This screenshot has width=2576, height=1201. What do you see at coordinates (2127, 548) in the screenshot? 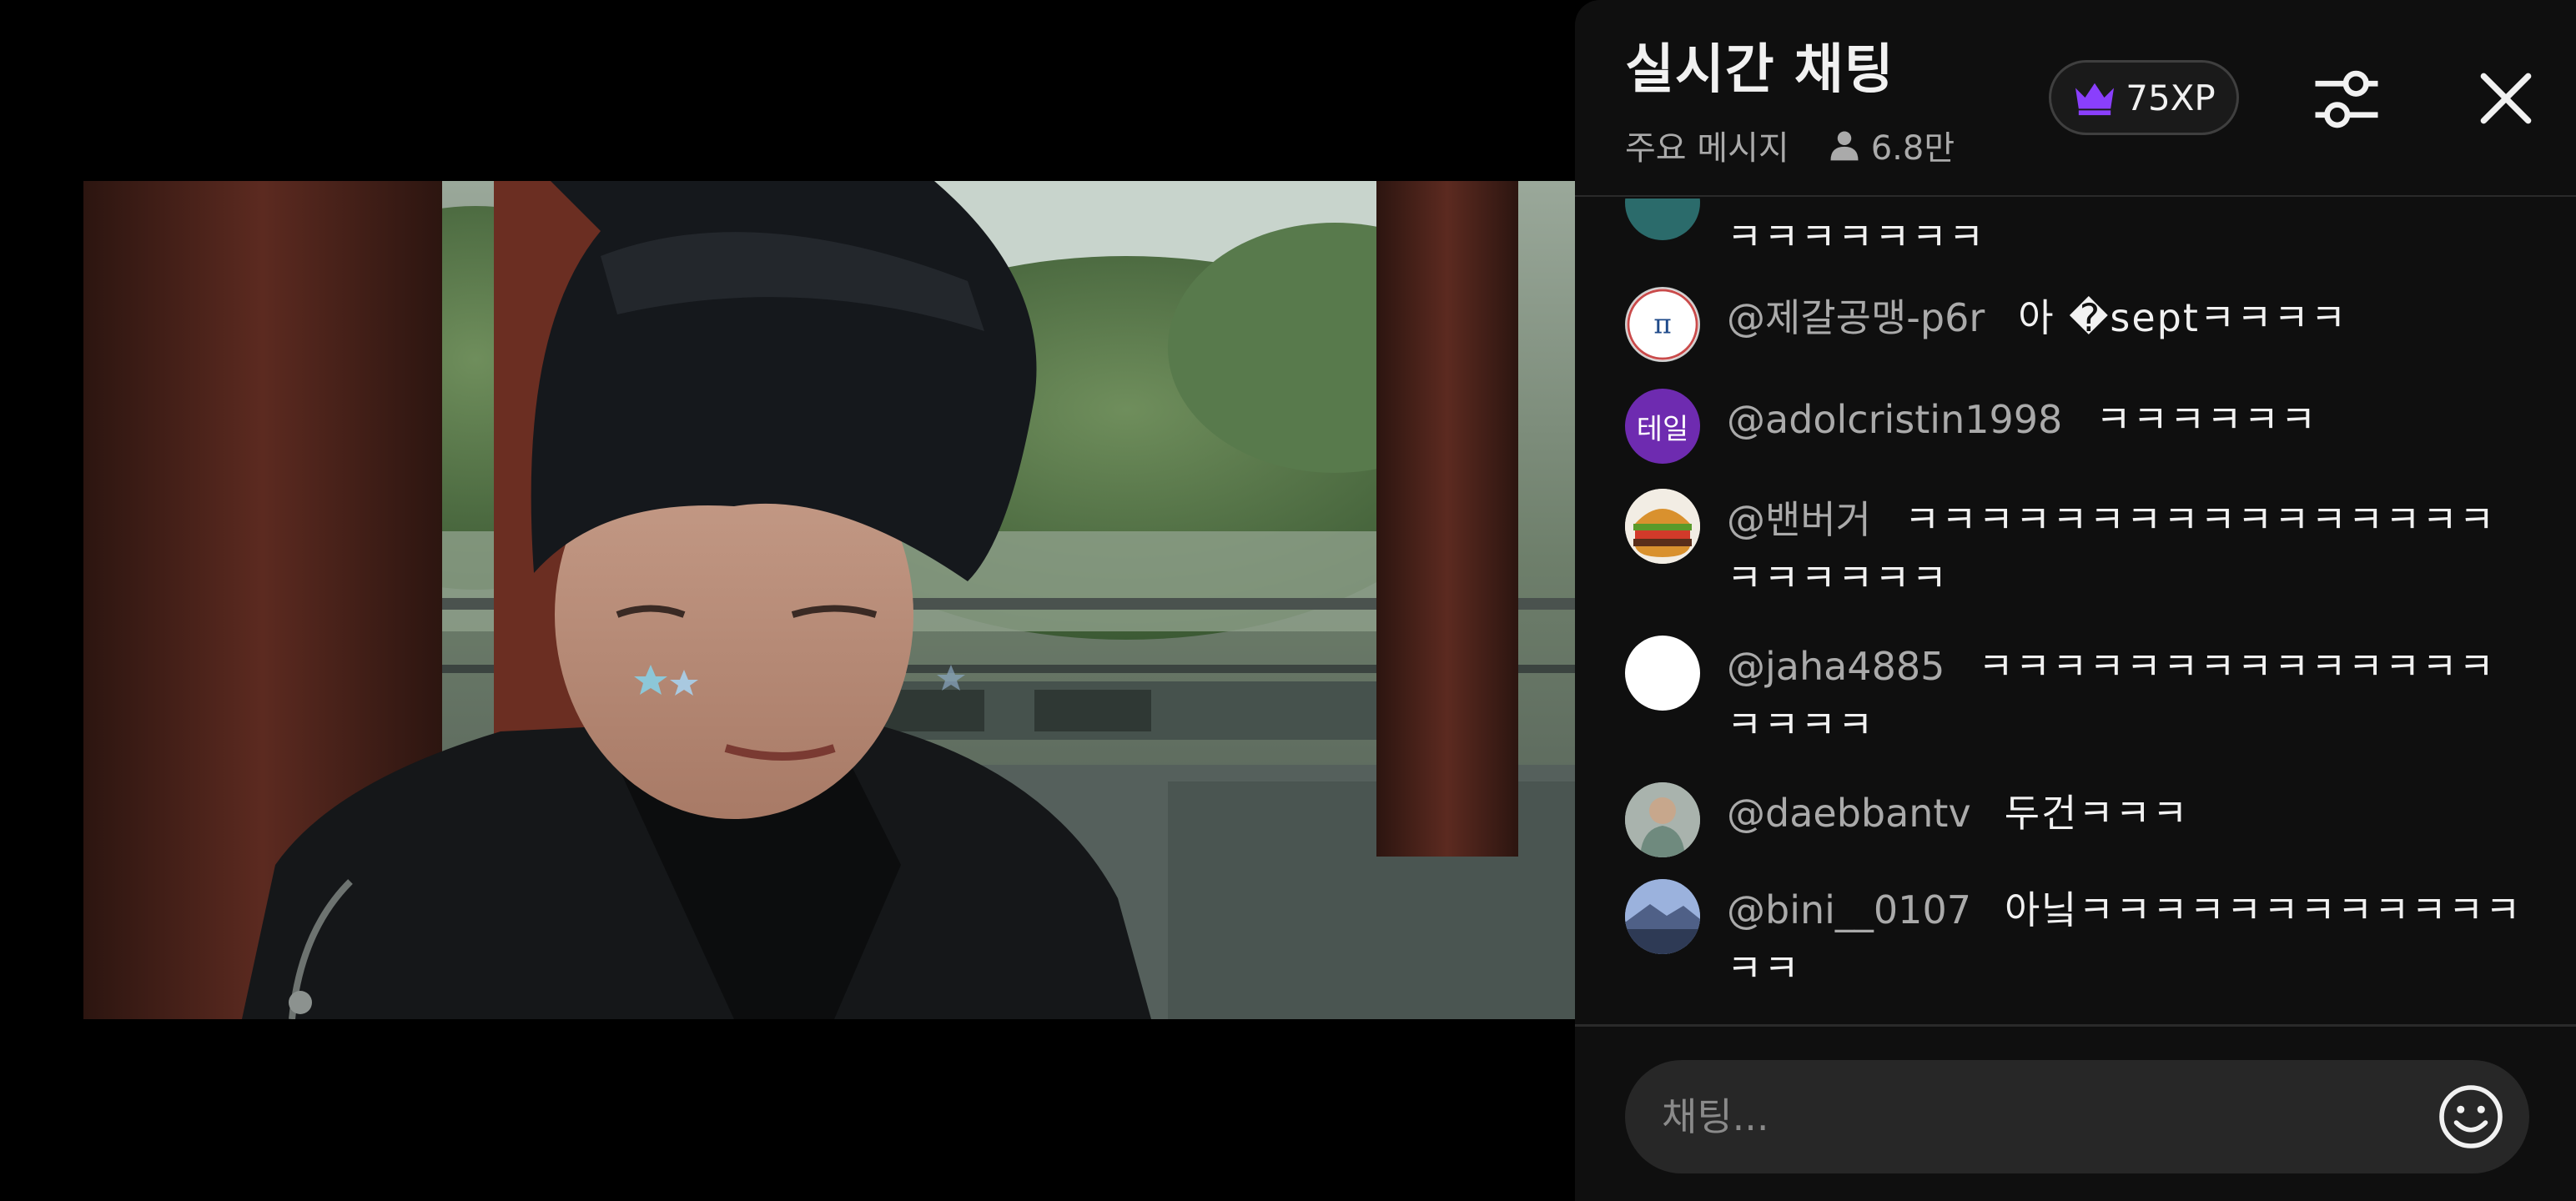
I see `message-content: @밴버거 ㅋㅋㅋㅋㅋㅋㅋㅋㅋㅋㅋㅋㅋㅋㅋㅋㅋㅋㅋㅋㅋㅋ` at bounding box center [2127, 548].